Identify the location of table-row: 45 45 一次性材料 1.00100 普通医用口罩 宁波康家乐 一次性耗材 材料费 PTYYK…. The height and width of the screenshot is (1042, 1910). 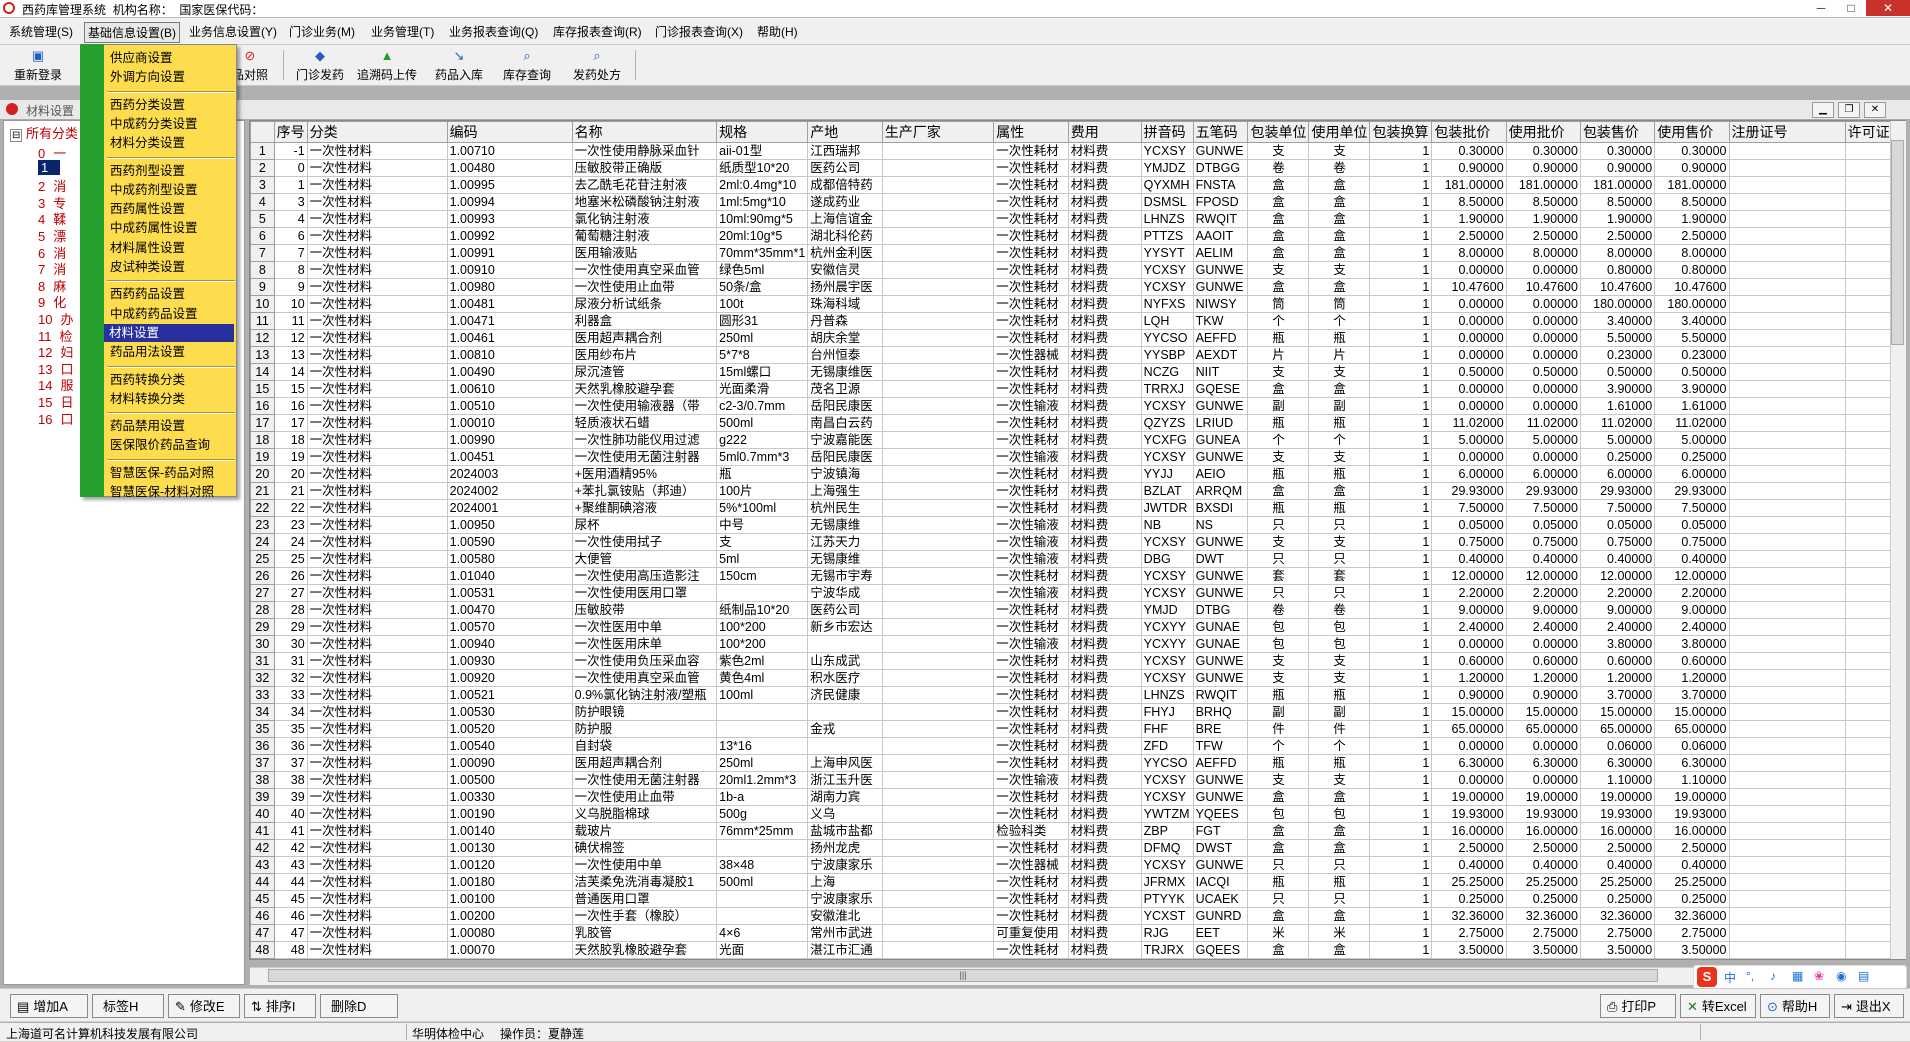
(1077, 899).